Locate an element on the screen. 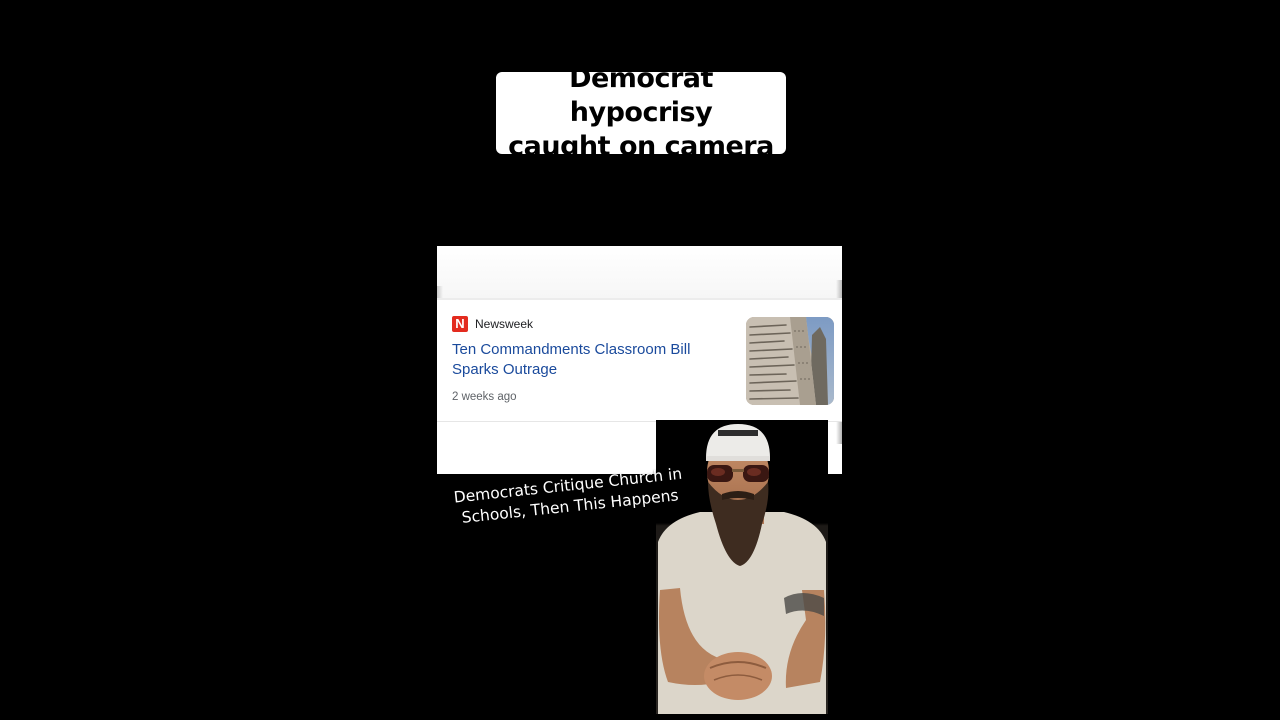  source-row: N Newsweek is located at coordinates (492, 324).